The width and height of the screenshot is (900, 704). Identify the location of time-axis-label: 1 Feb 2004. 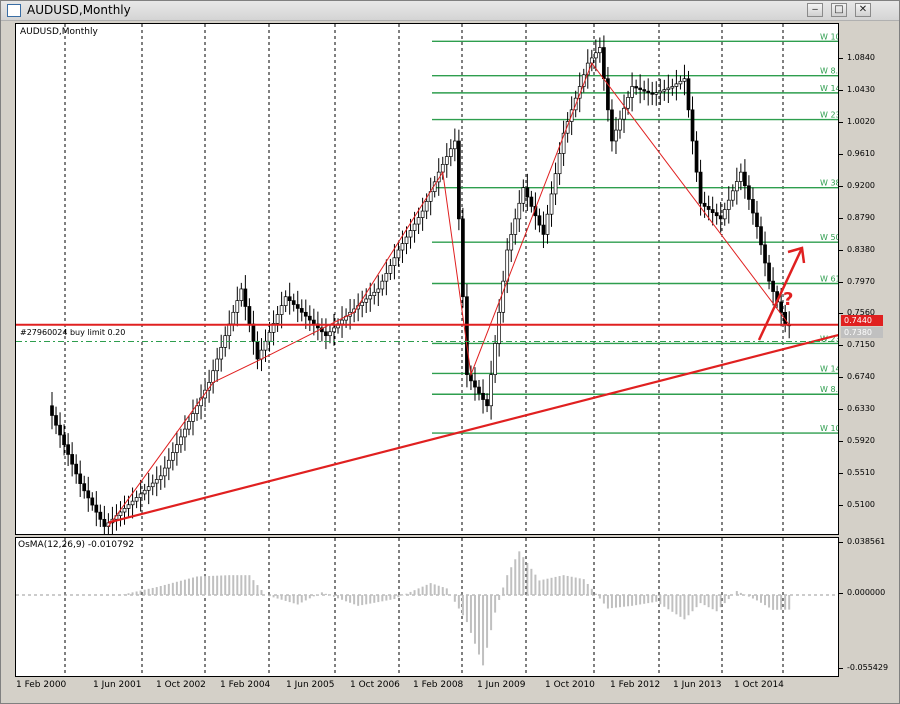
(245, 685).